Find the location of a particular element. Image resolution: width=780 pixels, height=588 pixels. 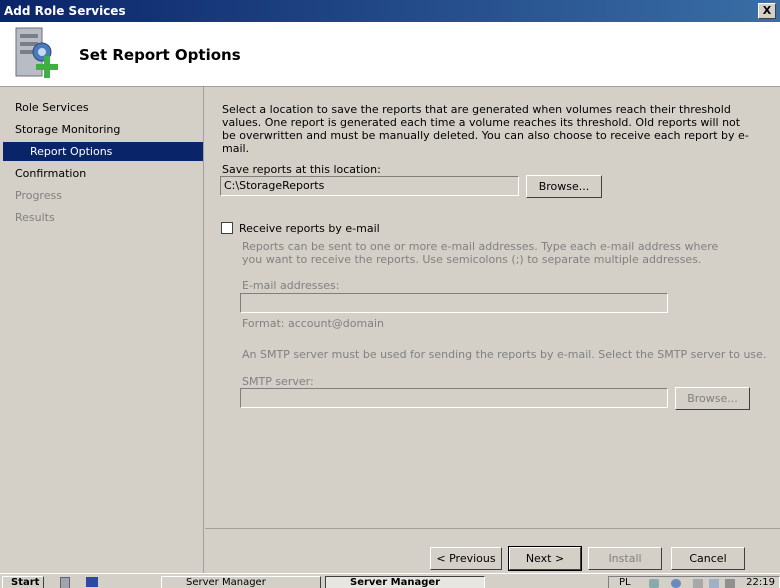

smtp-server-field is located at coordinates (454, 398).